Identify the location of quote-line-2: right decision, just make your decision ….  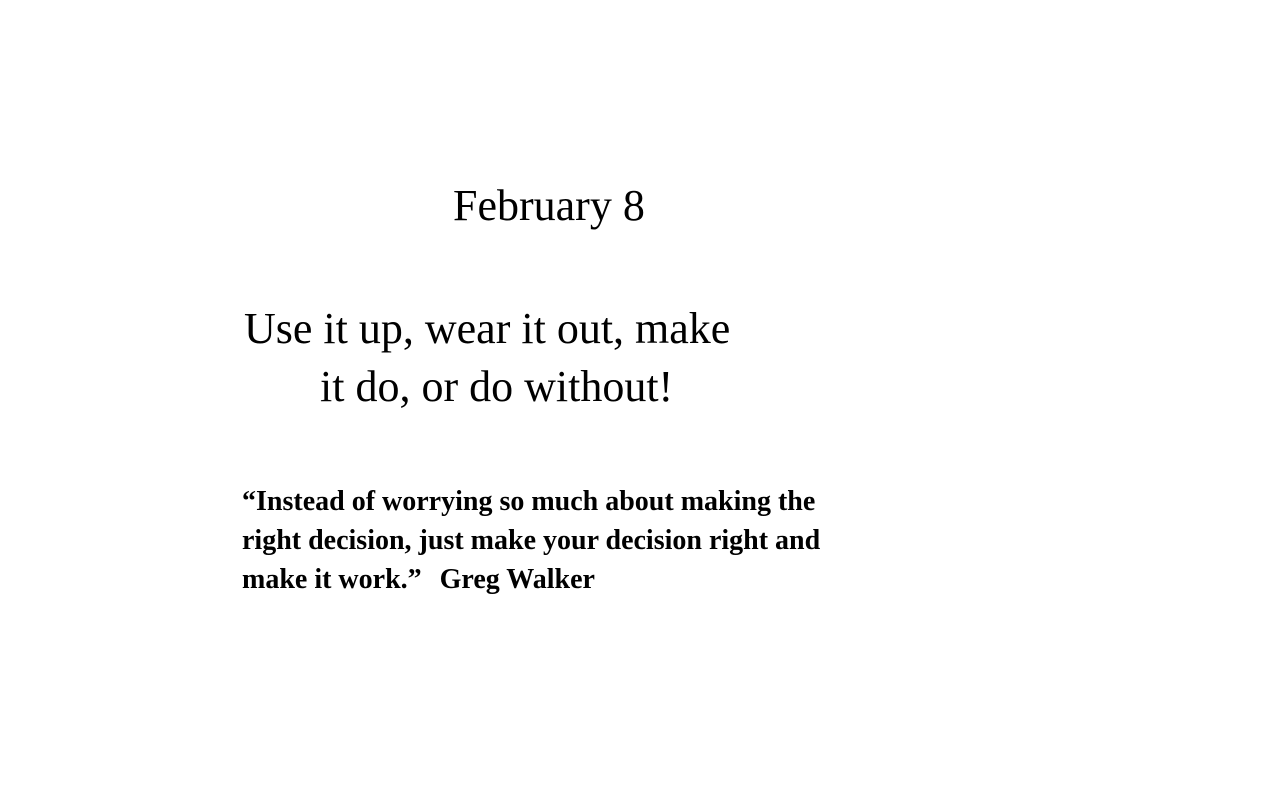
(531, 540).